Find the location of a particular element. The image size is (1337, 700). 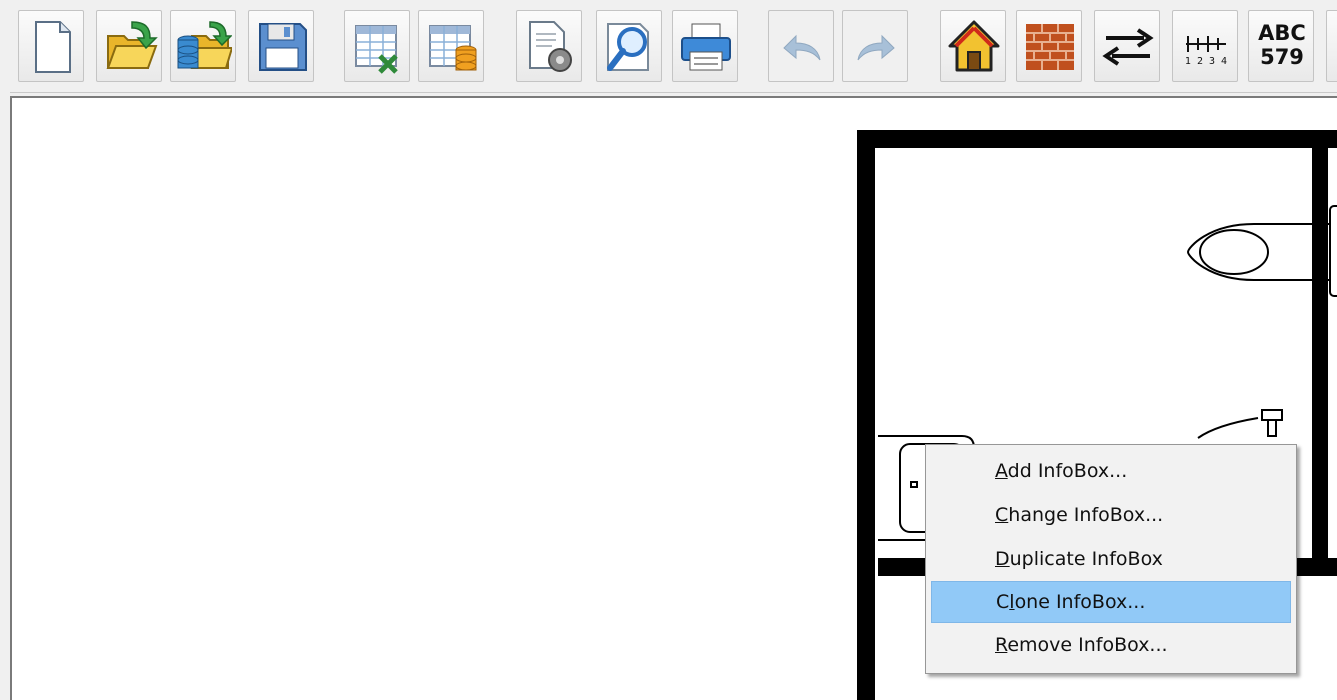

database-table-icon is located at coordinates (453, 48).